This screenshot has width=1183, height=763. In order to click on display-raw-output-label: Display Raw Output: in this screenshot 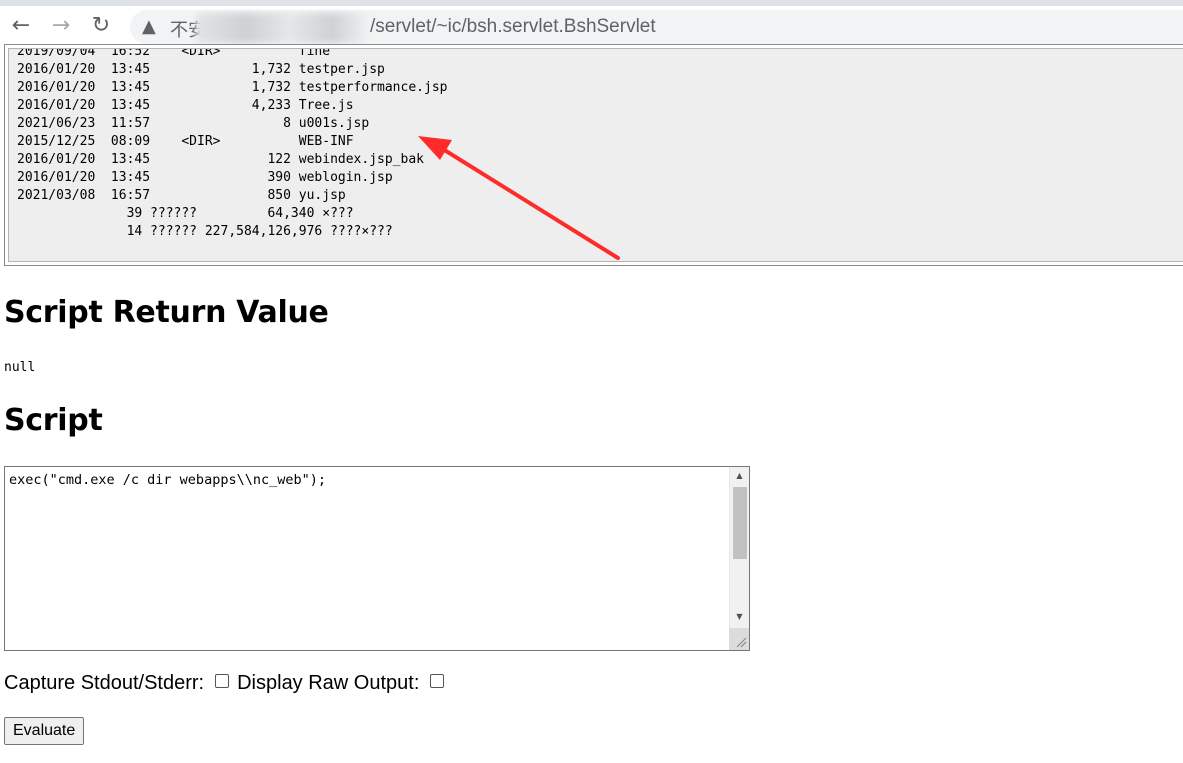, I will do `click(328, 683)`.